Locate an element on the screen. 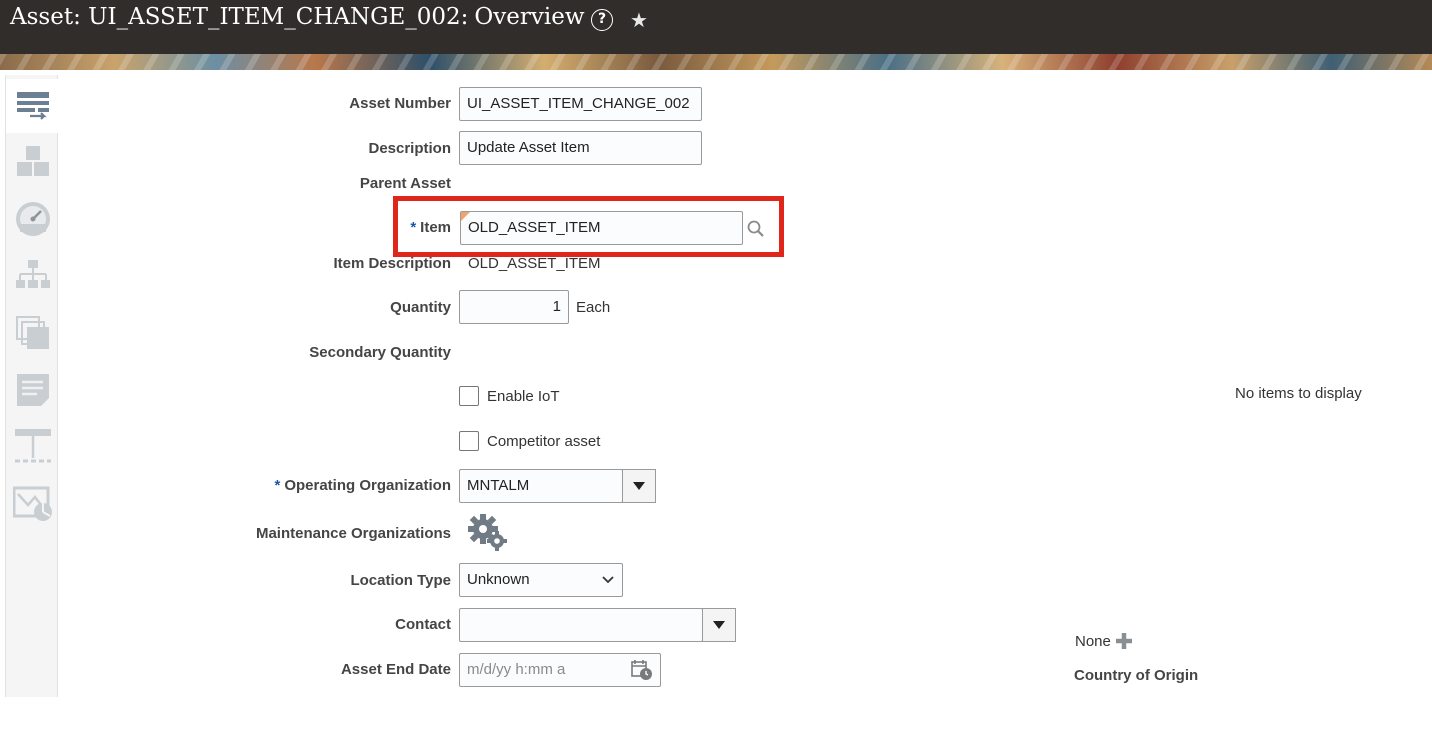  contact-label: Contact is located at coordinates (423, 624).